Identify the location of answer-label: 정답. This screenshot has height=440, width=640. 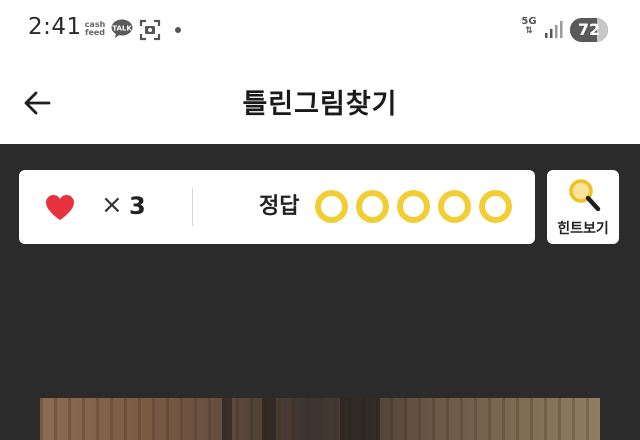
(279, 206).